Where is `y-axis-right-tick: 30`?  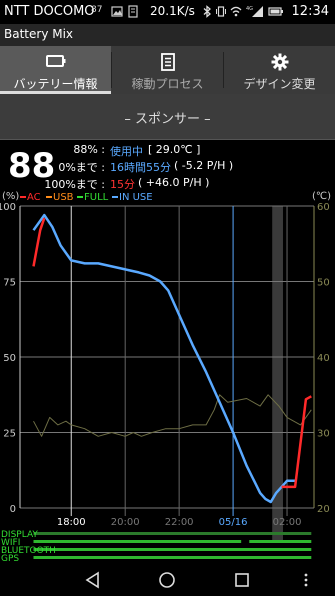
y-axis-right-tick: 30 is located at coordinates (323, 434).